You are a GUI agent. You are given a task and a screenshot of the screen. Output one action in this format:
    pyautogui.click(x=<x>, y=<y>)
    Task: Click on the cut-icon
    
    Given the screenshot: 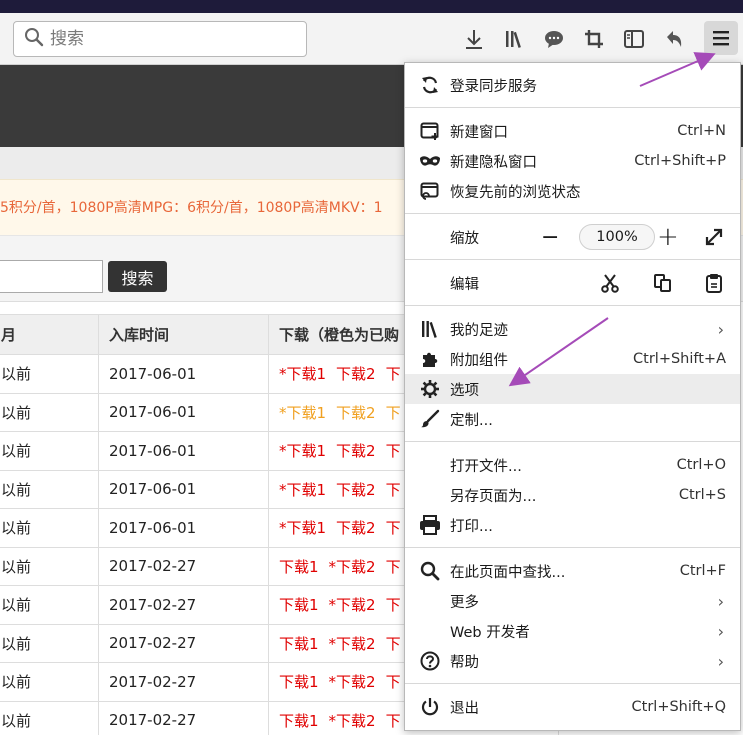 What is the action you would take?
    pyautogui.click(x=610, y=285)
    